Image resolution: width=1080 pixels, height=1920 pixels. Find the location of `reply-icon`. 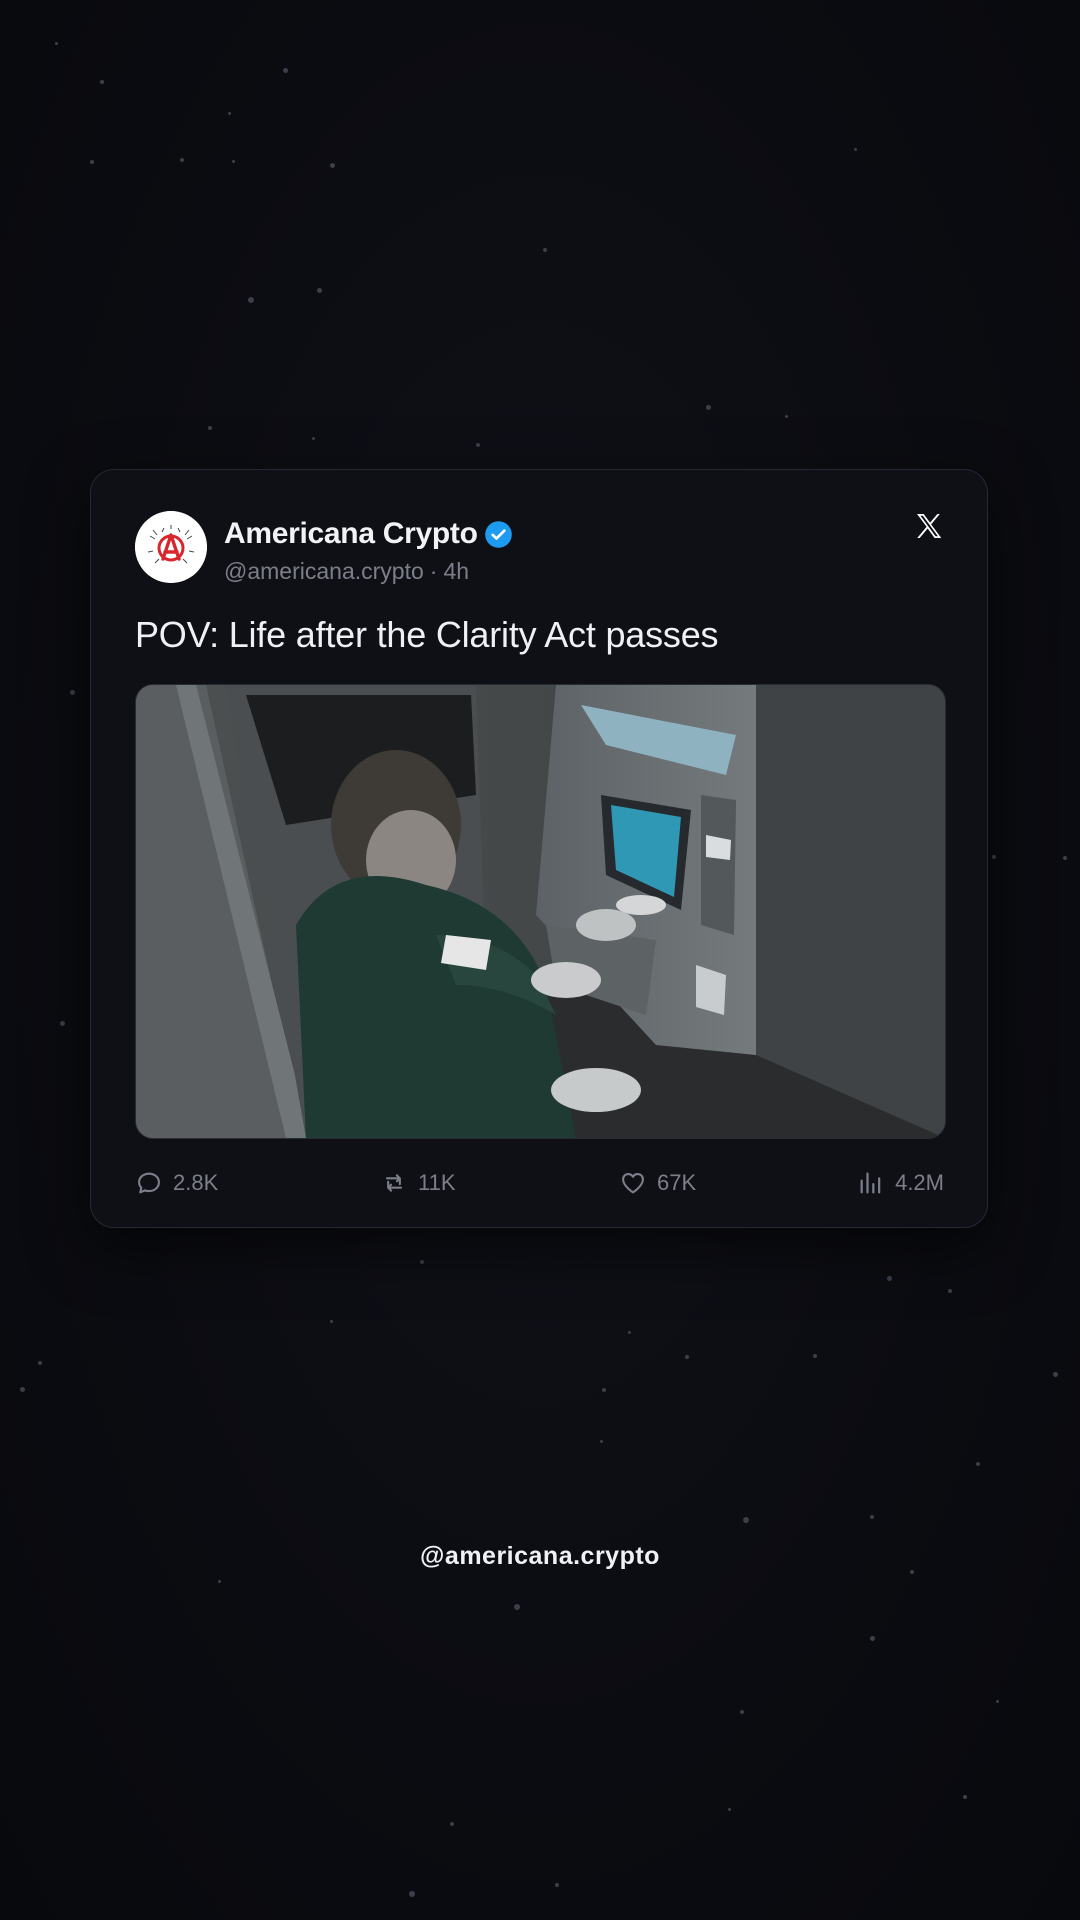

reply-icon is located at coordinates (149, 1183).